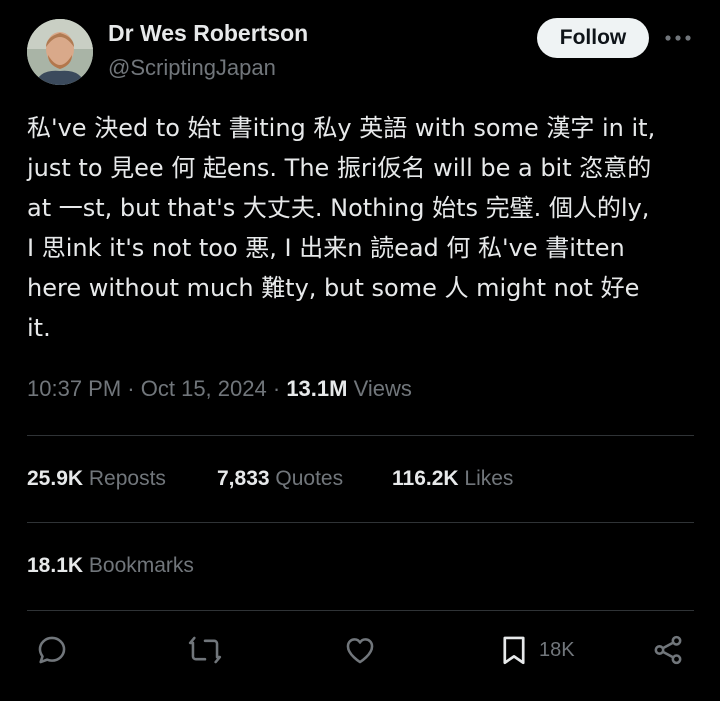 The image size is (720, 701). I want to click on more-horizontal-icon, so click(678, 38).